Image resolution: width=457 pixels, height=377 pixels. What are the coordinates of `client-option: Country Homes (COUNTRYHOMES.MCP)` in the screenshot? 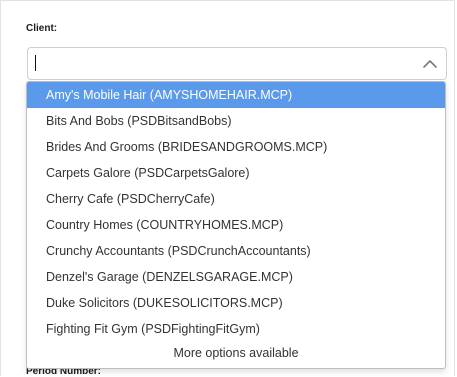 It's located at (236, 225).